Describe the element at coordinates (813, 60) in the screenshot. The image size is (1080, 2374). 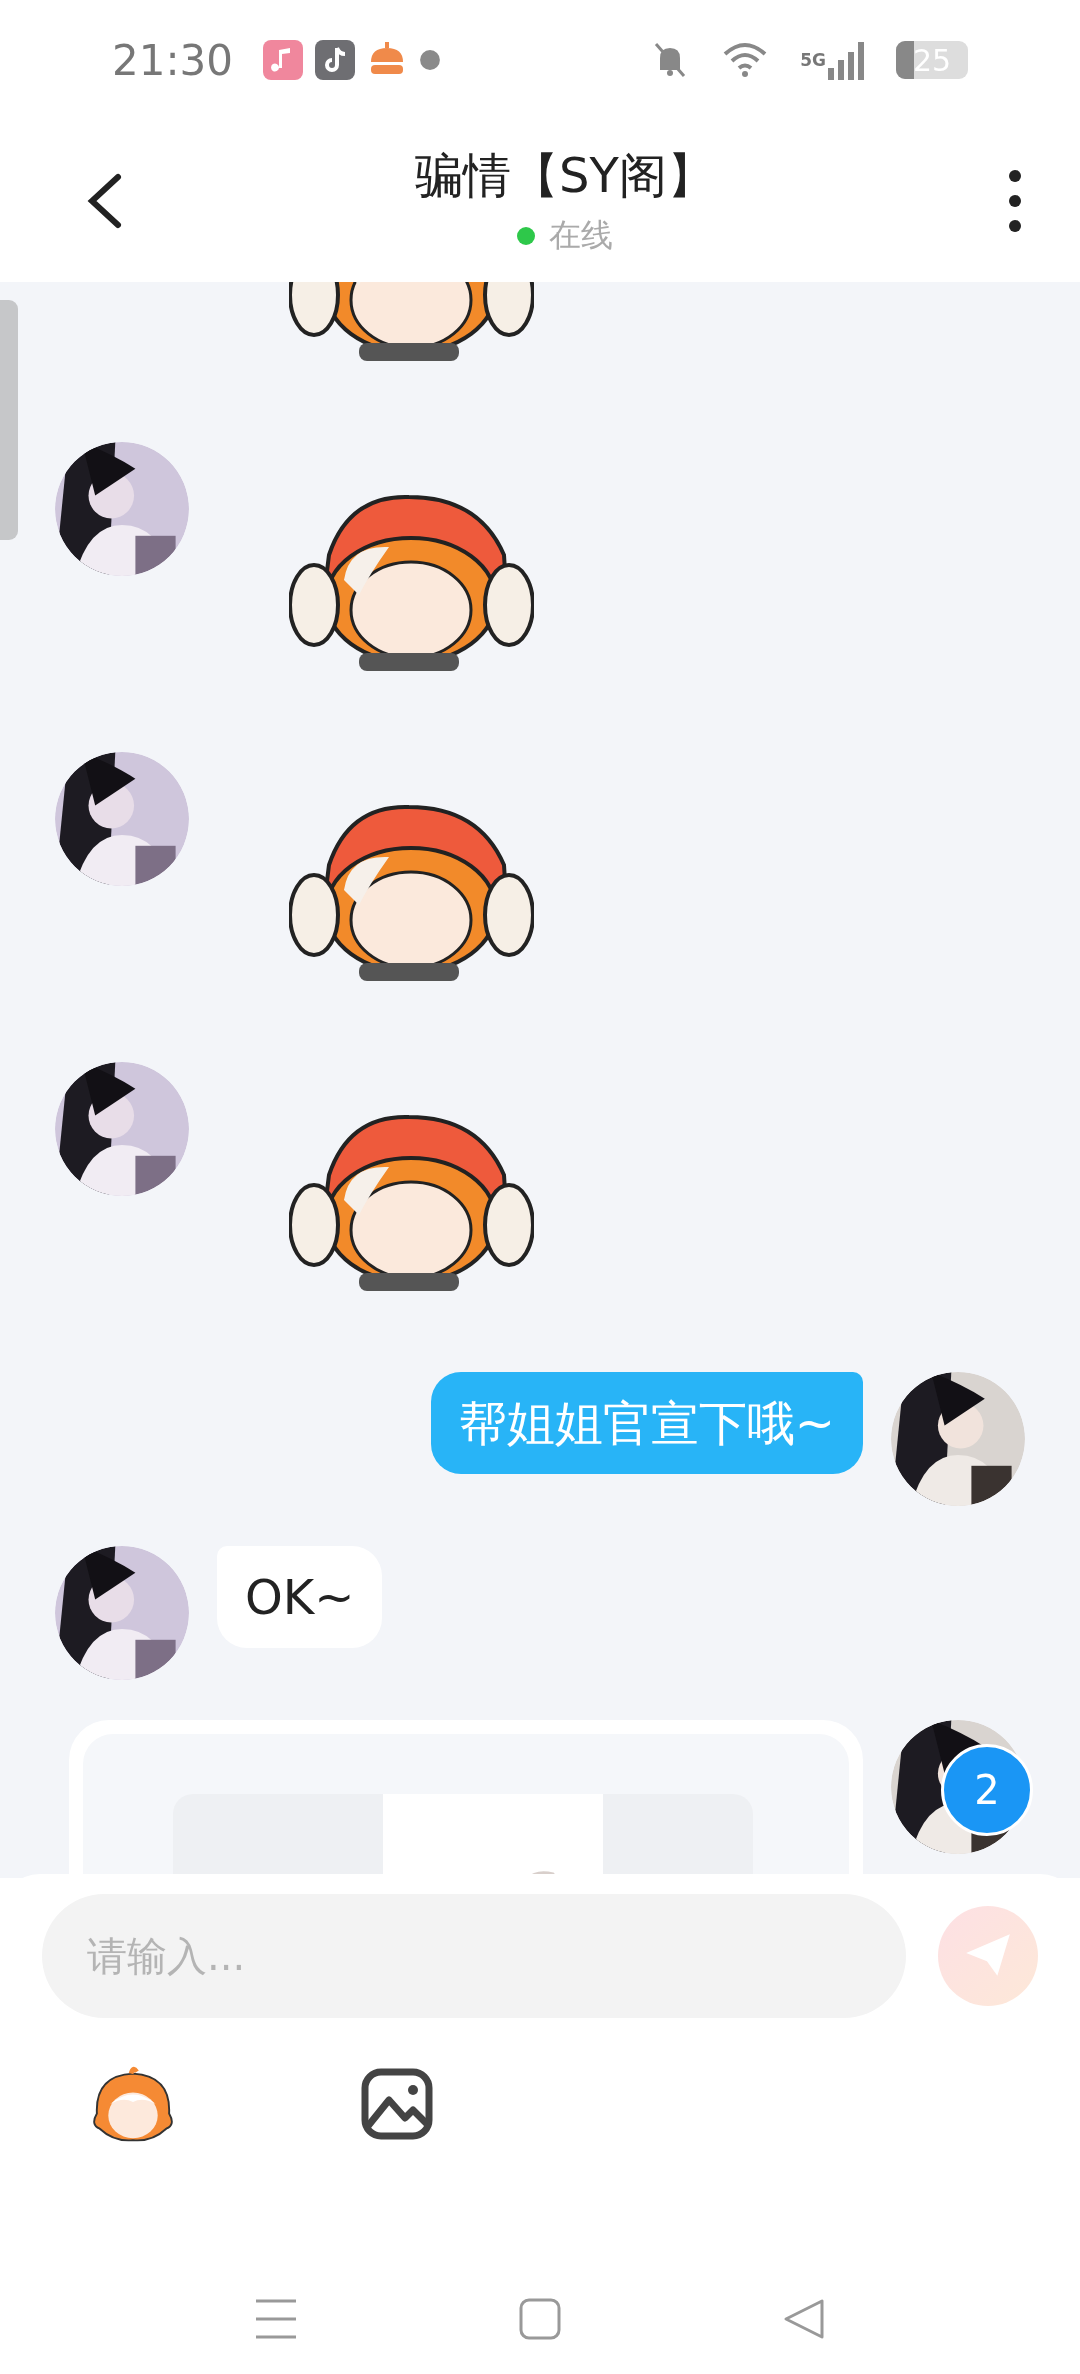
I see `network-label: 5G` at that location.